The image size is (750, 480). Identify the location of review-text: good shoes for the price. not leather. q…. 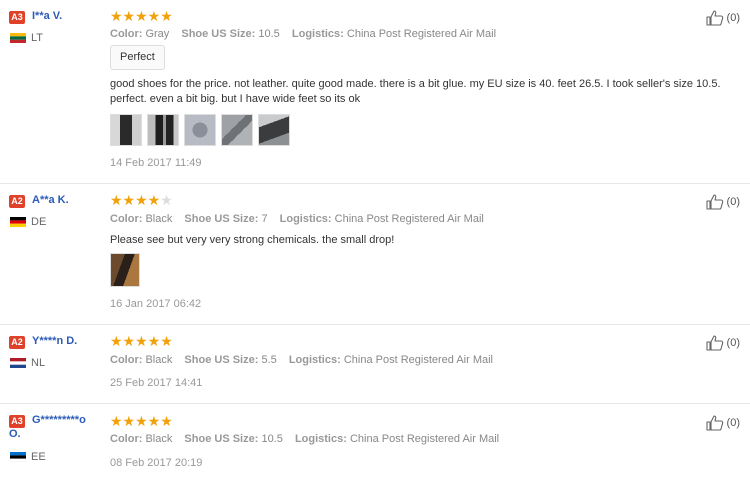
(415, 91).